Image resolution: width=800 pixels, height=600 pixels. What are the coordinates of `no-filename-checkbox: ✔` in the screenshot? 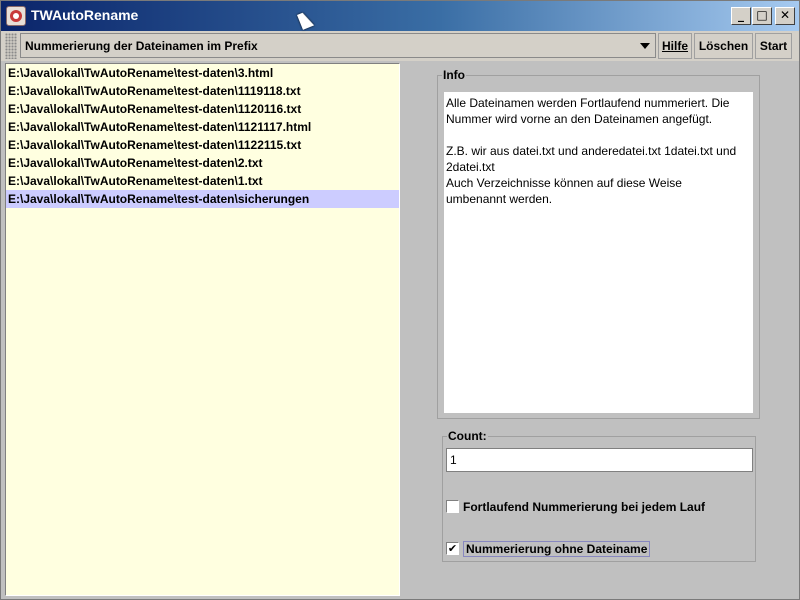 It's located at (452, 549).